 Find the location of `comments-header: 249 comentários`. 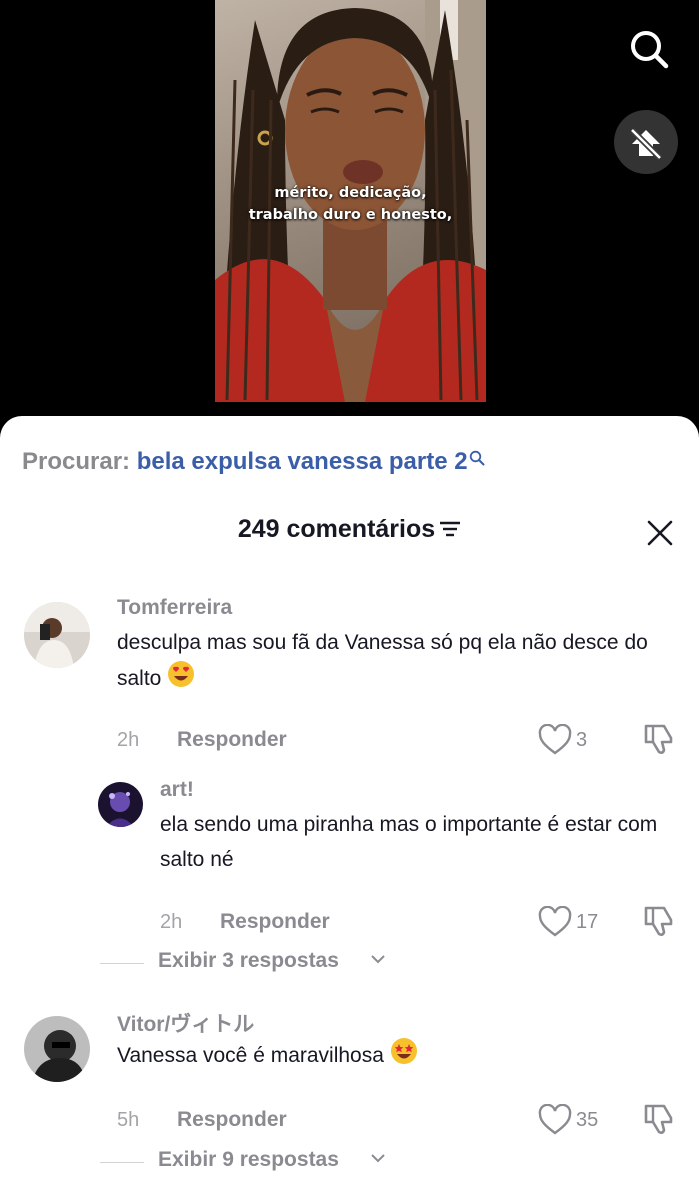

comments-header: 249 comentários is located at coordinates (349, 530).